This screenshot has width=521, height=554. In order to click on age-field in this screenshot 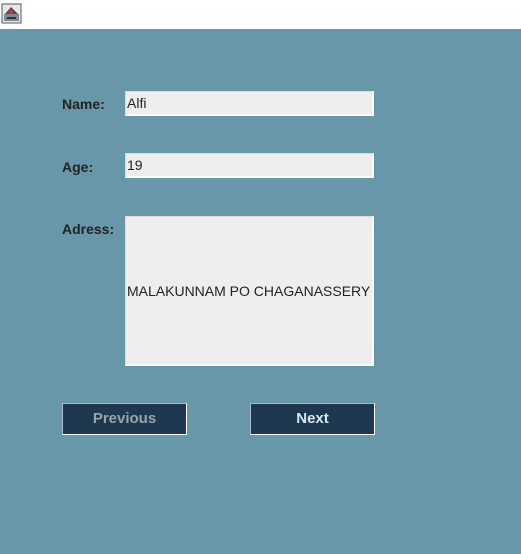, I will do `click(249, 165)`.